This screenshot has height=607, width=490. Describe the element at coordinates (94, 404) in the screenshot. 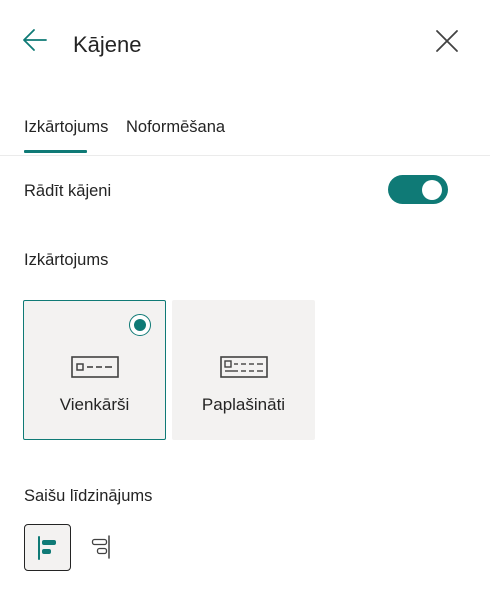

I see `layout-option-label: Vienkārši` at that location.